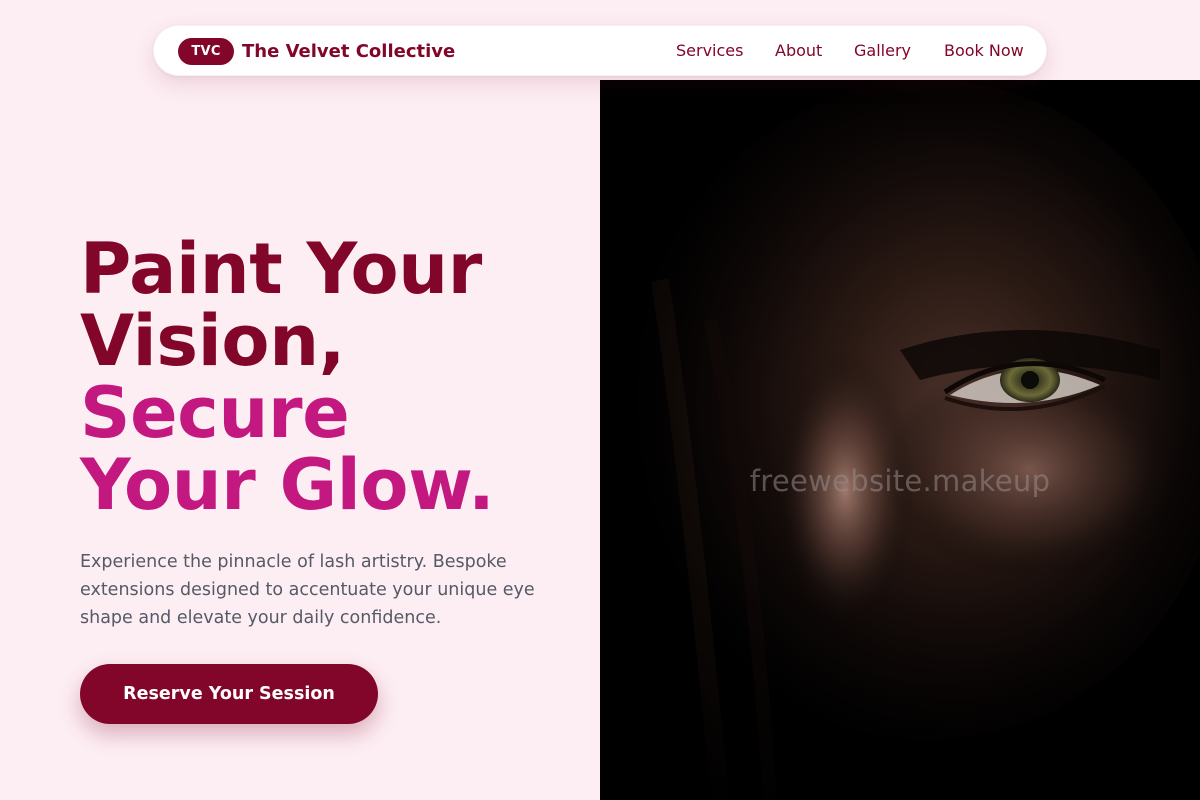 This screenshot has height=800, width=1200. I want to click on reserve-session-button: Reserve Your Session, so click(229, 694).